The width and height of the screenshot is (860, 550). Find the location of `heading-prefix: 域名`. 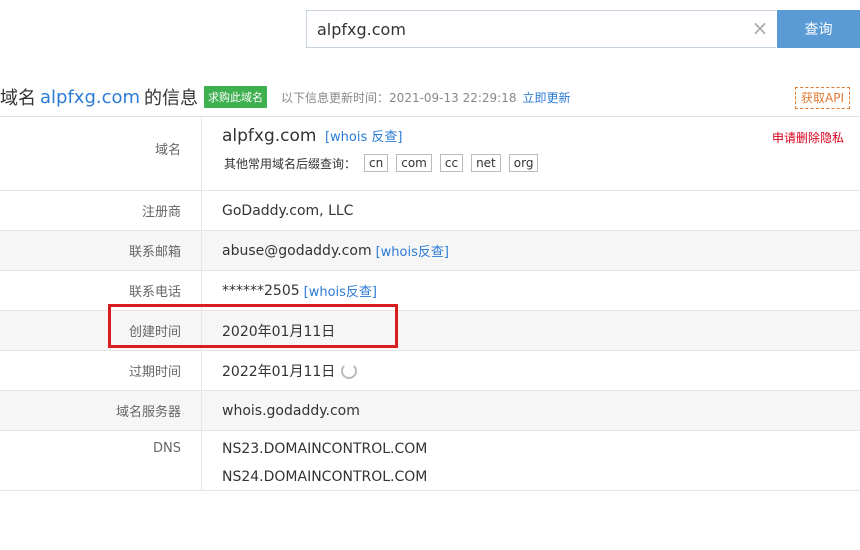

heading-prefix: 域名 is located at coordinates (18, 98).